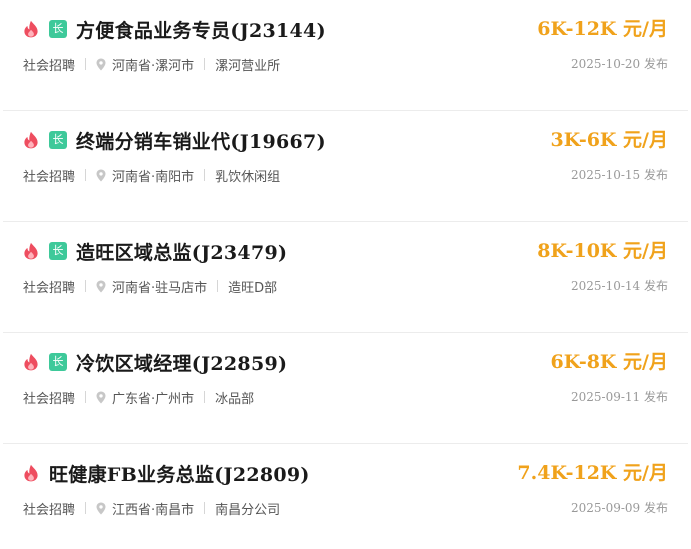 The height and width of the screenshot is (549, 691). Describe the element at coordinates (201, 29) in the screenshot. I see `job-title: 方便食品业务专员(J23144)` at that location.